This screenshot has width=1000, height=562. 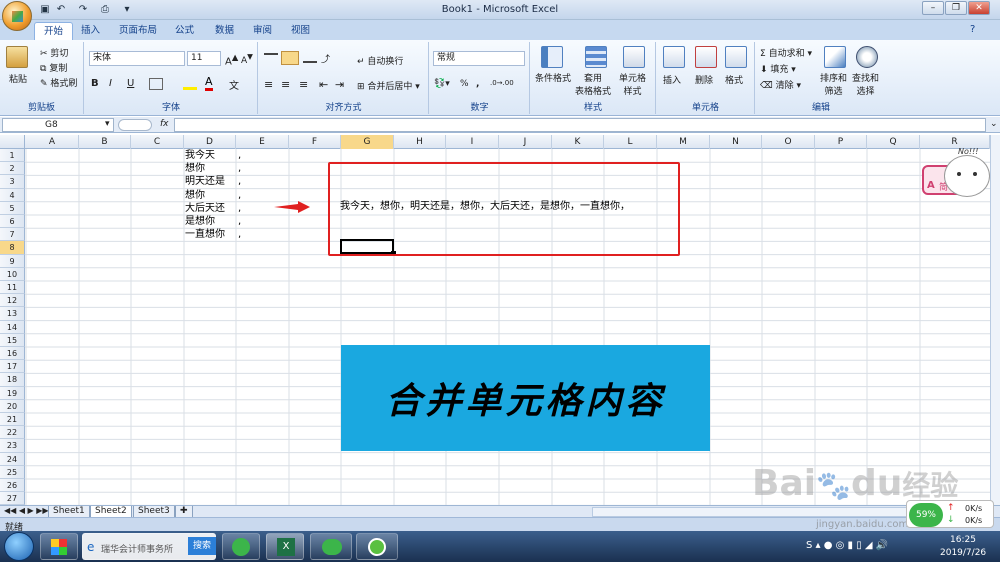 I want to click on column-header-l: L, so click(x=630, y=142).